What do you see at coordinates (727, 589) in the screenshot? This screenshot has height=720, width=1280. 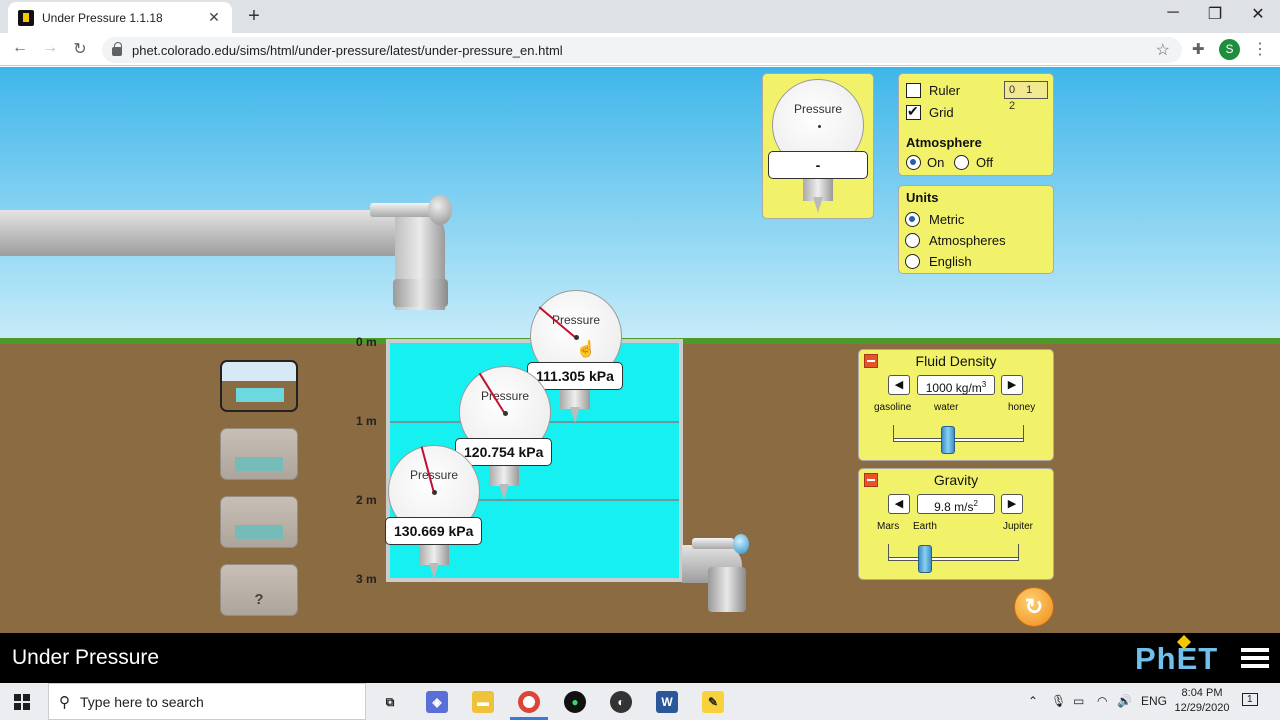 I see `drain-faucet-mouth` at bounding box center [727, 589].